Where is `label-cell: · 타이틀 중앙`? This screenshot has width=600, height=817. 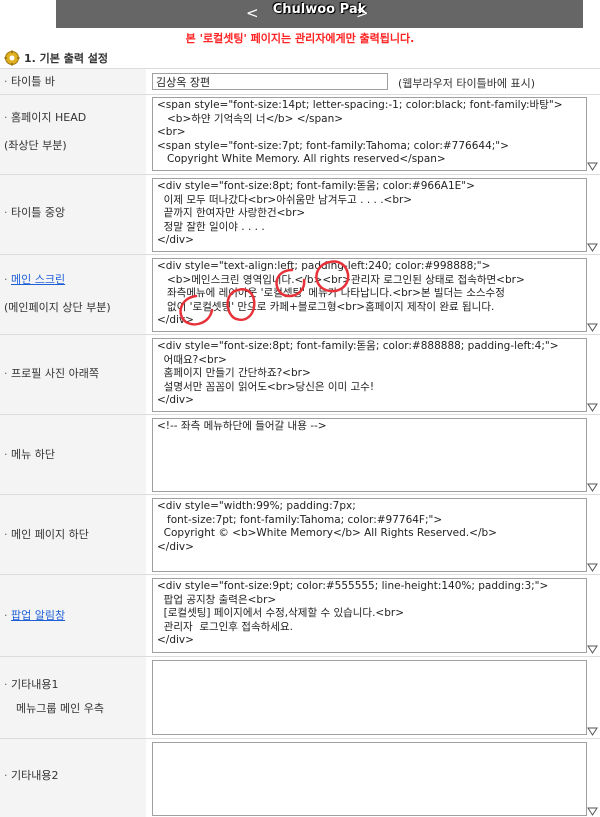 label-cell: · 타이틀 중앙 is located at coordinates (73, 214).